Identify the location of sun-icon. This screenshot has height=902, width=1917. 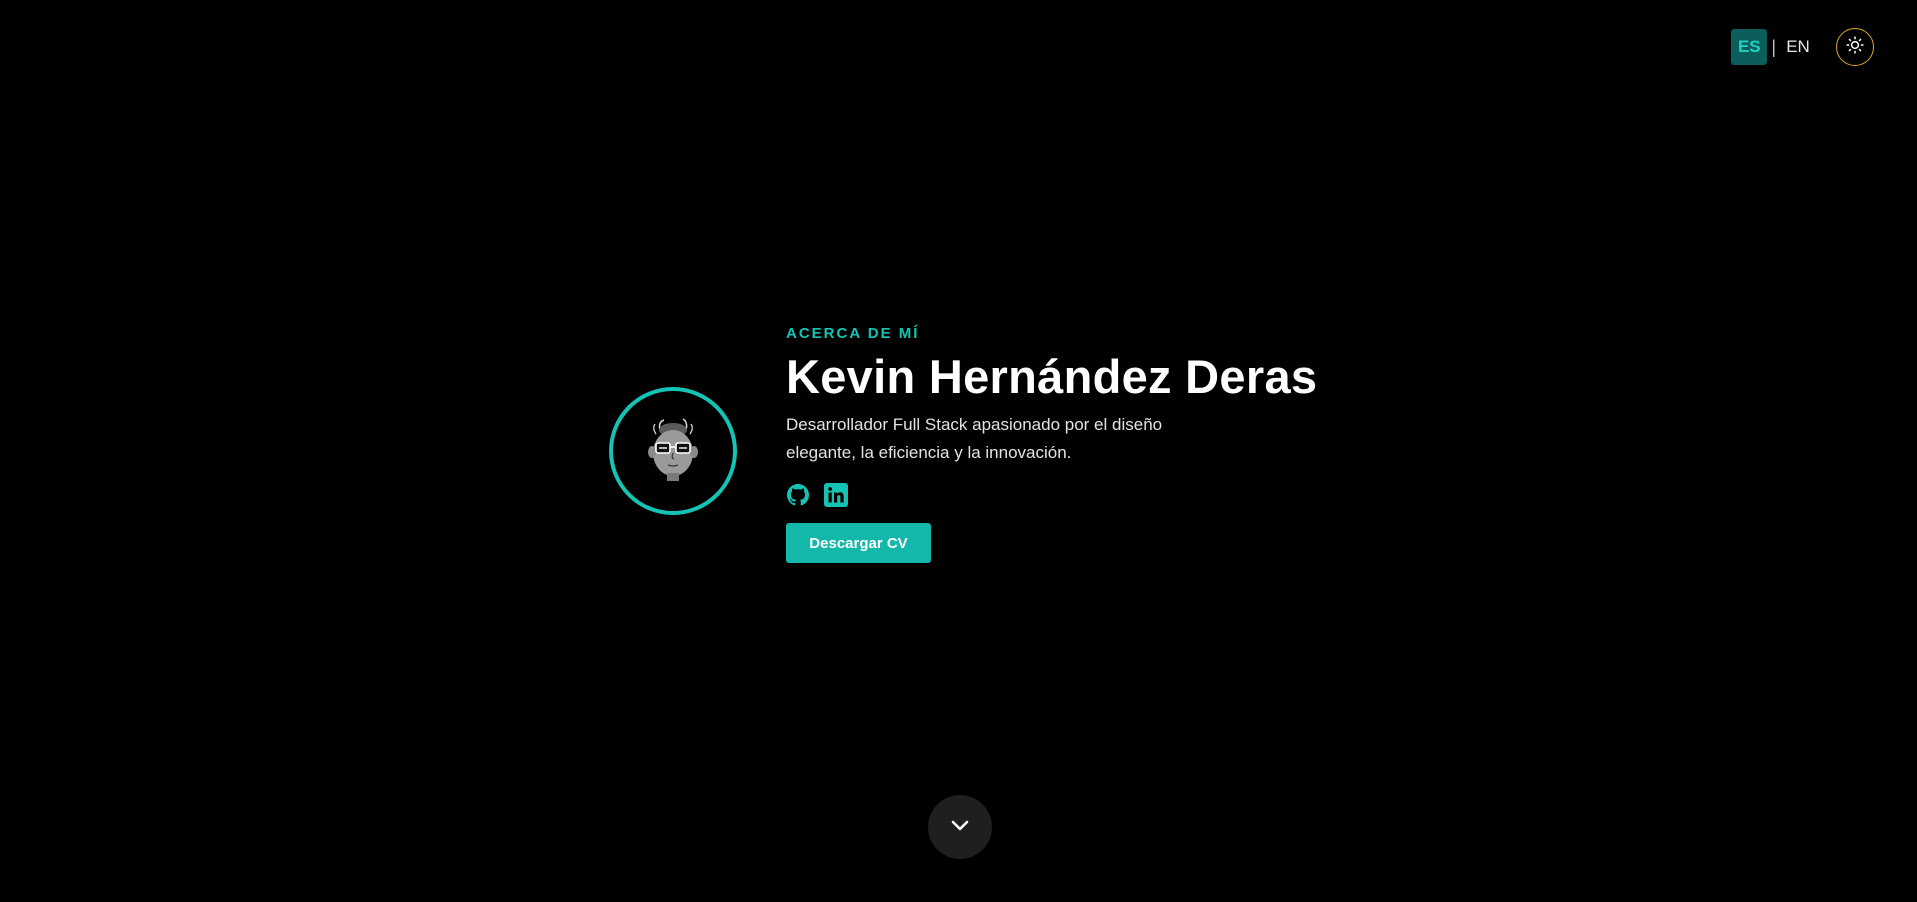
(1855, 47).